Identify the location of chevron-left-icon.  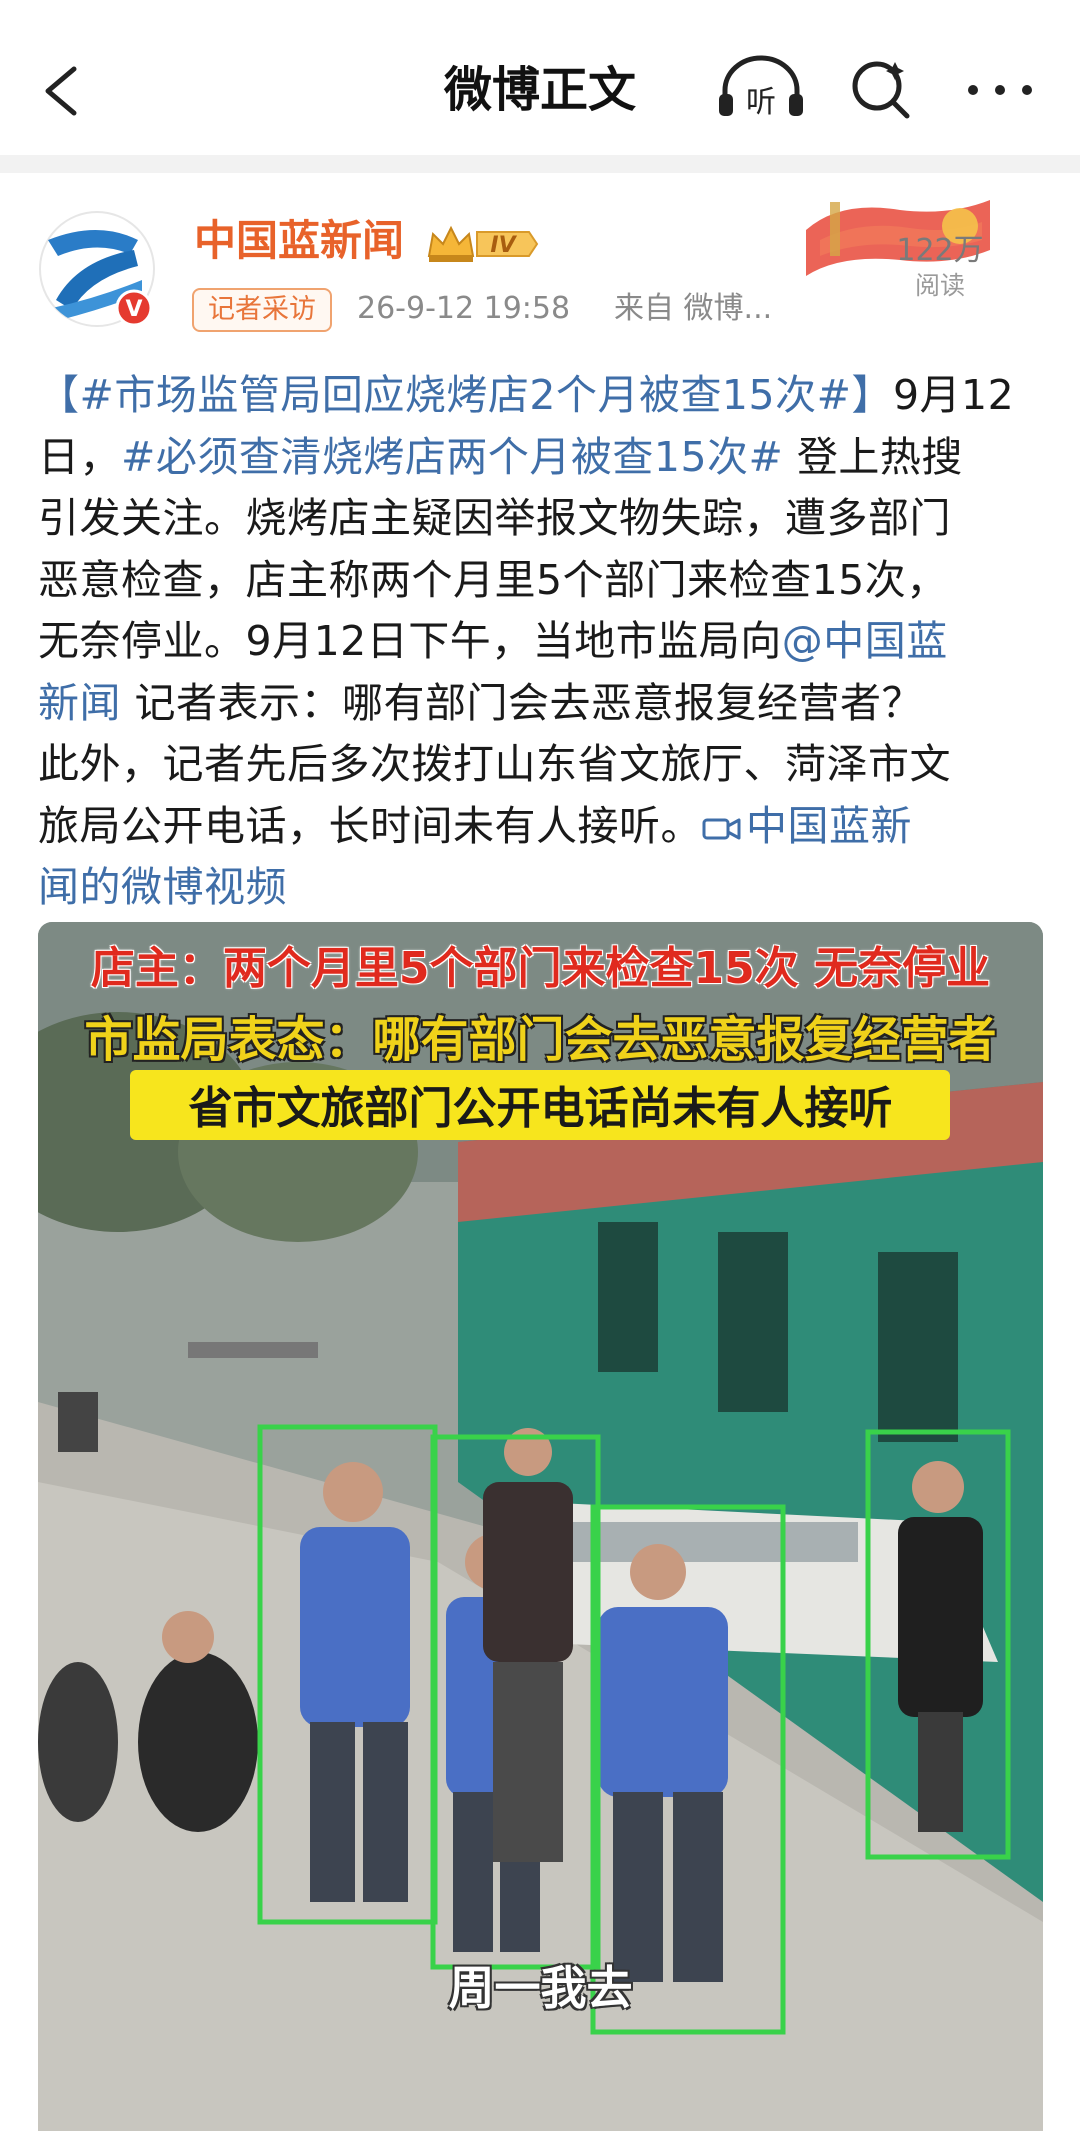
(61, 91).